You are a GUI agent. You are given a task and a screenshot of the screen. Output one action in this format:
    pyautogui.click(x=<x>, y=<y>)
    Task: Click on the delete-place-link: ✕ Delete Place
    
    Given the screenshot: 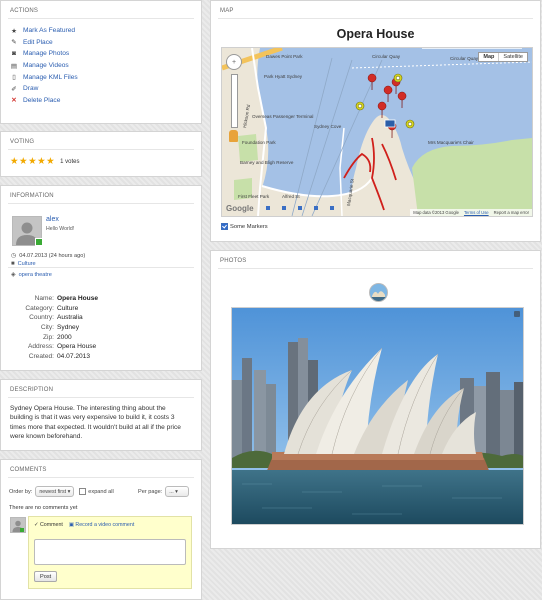 What is the action you would take?
    pyautogui.click(x=105, y=101)
    